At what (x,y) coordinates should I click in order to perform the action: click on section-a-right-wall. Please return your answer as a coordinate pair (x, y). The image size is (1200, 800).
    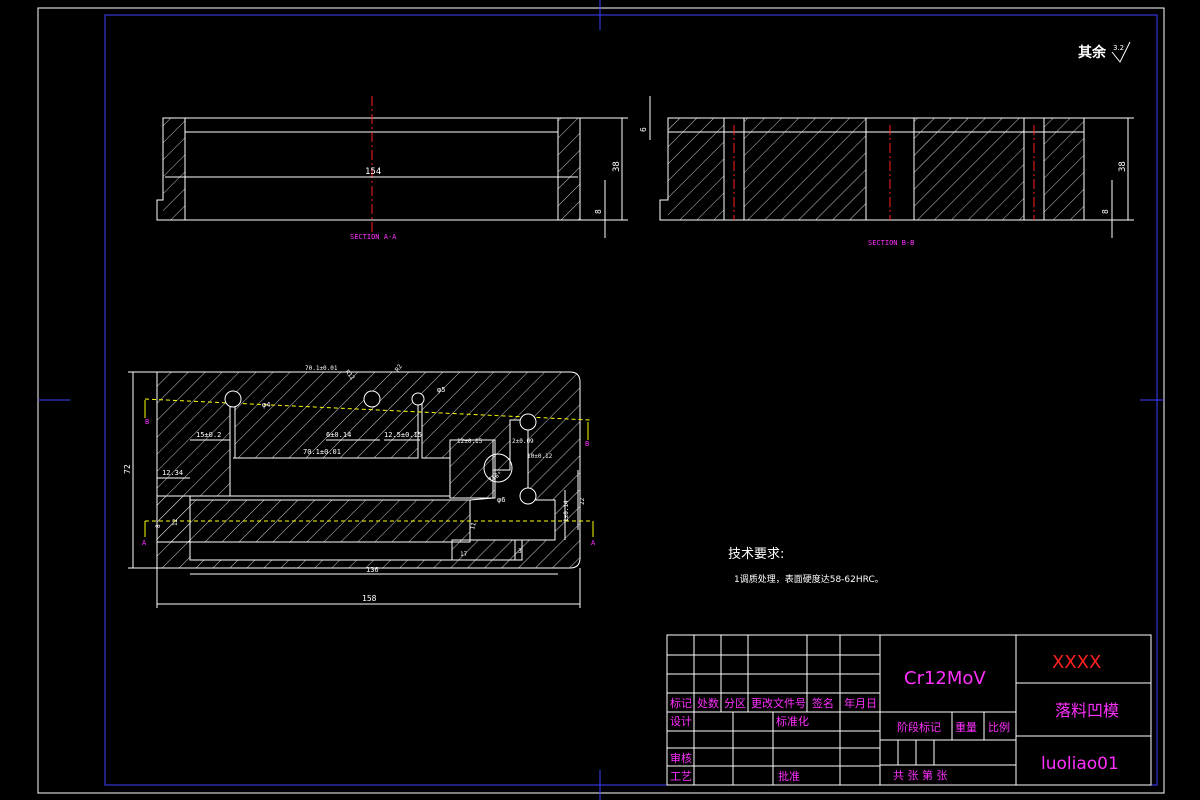
    Looking at the image, I should click on (569, 169).